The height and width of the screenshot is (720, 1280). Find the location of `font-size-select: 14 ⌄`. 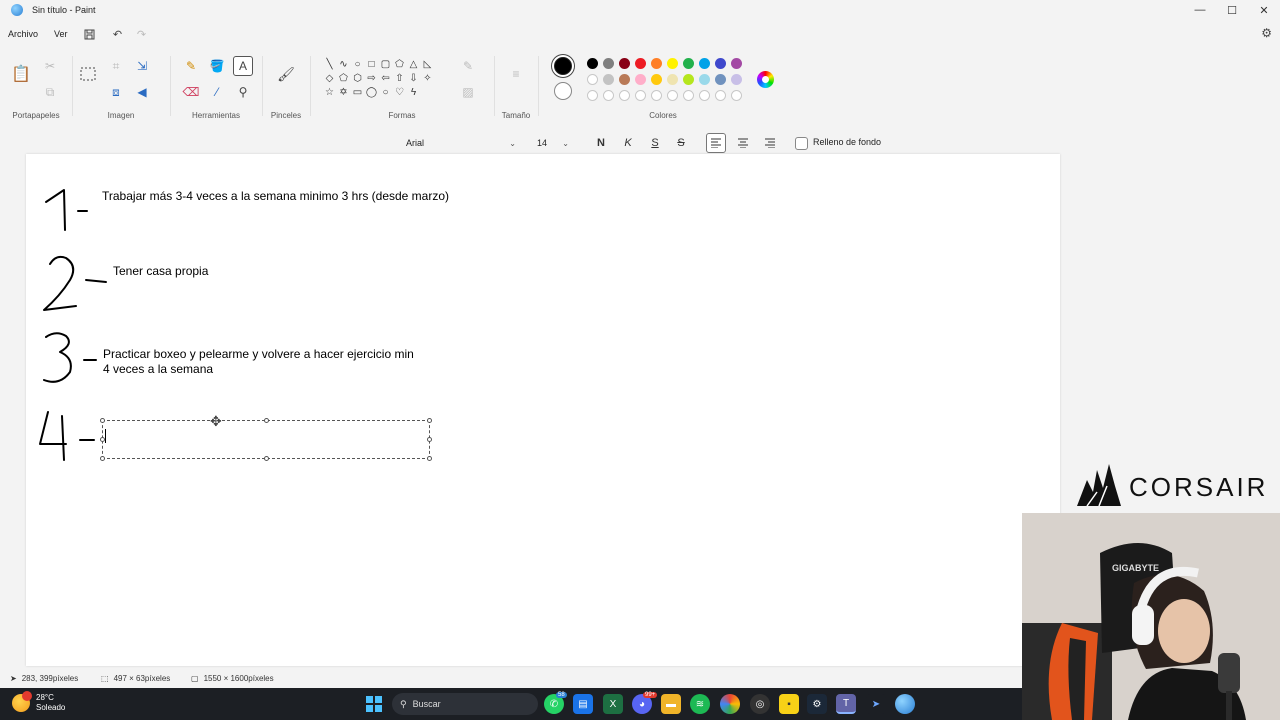

font-size-select: 14 ⌄ is located at coordinates (552, 143).